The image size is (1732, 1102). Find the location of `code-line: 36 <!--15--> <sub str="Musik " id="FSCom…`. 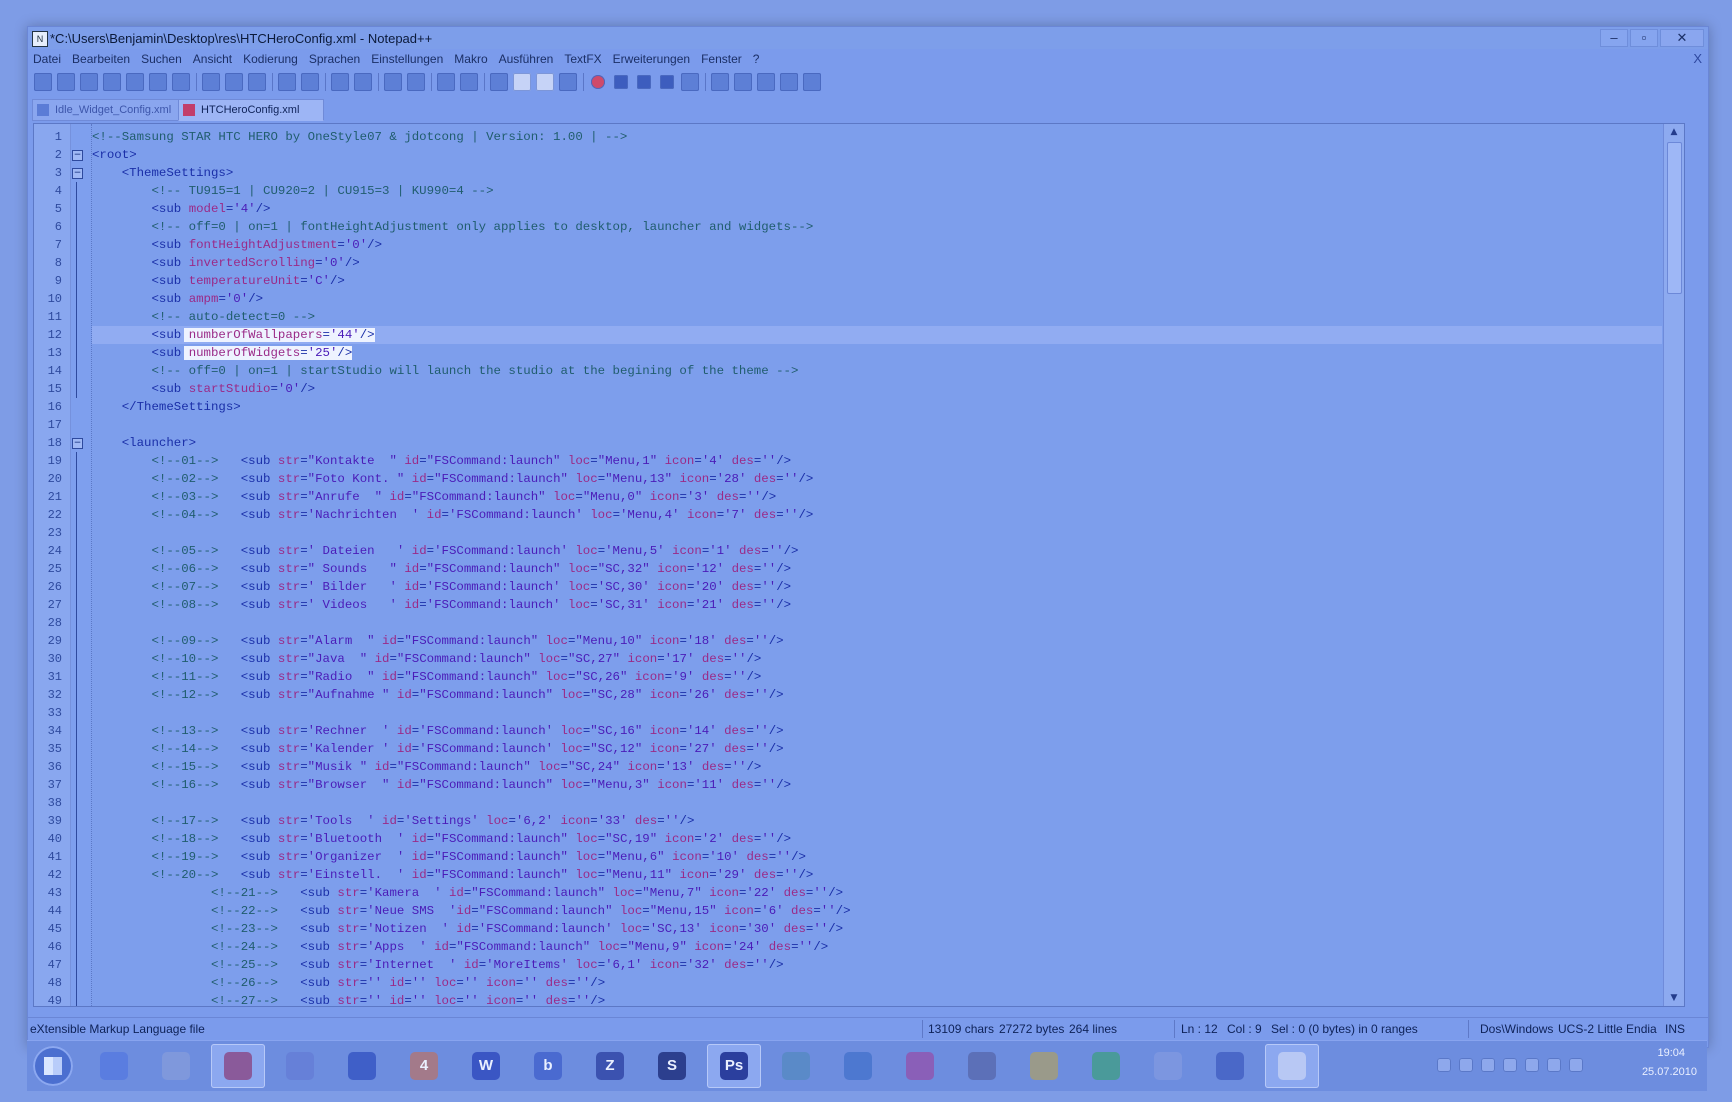

code-line: 36 <!--15--> <sub str="Musik " id="FSCom… is located at coordinates (855, 767).